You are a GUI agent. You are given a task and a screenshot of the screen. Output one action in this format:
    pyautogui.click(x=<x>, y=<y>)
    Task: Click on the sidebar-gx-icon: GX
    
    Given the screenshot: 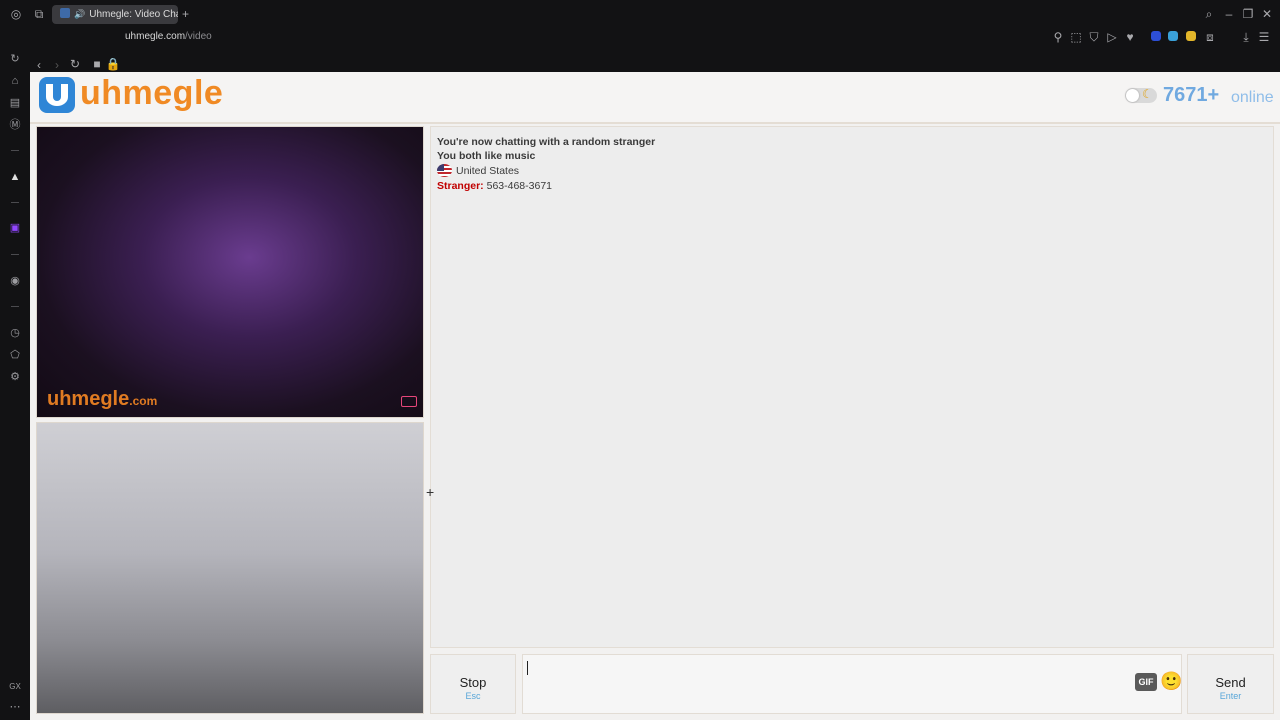 What is the action you would take?
    pyautogui.click(x=15, y=687)
    